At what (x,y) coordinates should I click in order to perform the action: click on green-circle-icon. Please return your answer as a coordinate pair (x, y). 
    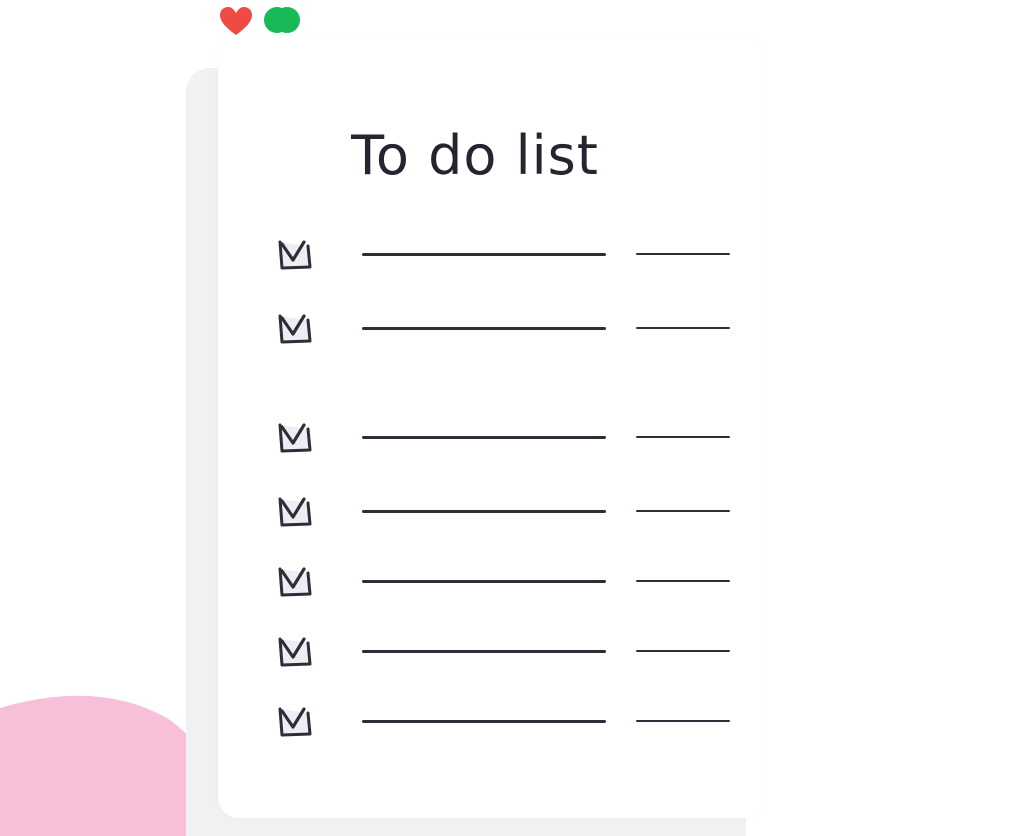
    Looking at the image, I should click on (282, 20).